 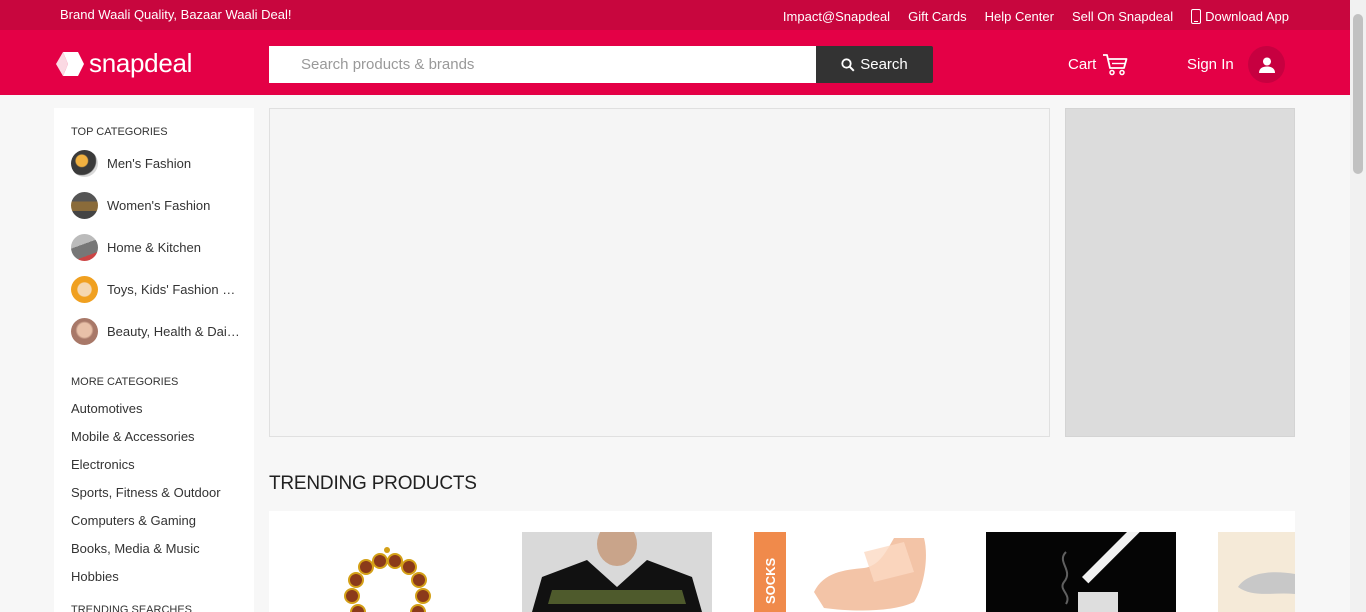 I want to click on category-computers-gaming: Computers & Gaming, so click(x=154, y=520).